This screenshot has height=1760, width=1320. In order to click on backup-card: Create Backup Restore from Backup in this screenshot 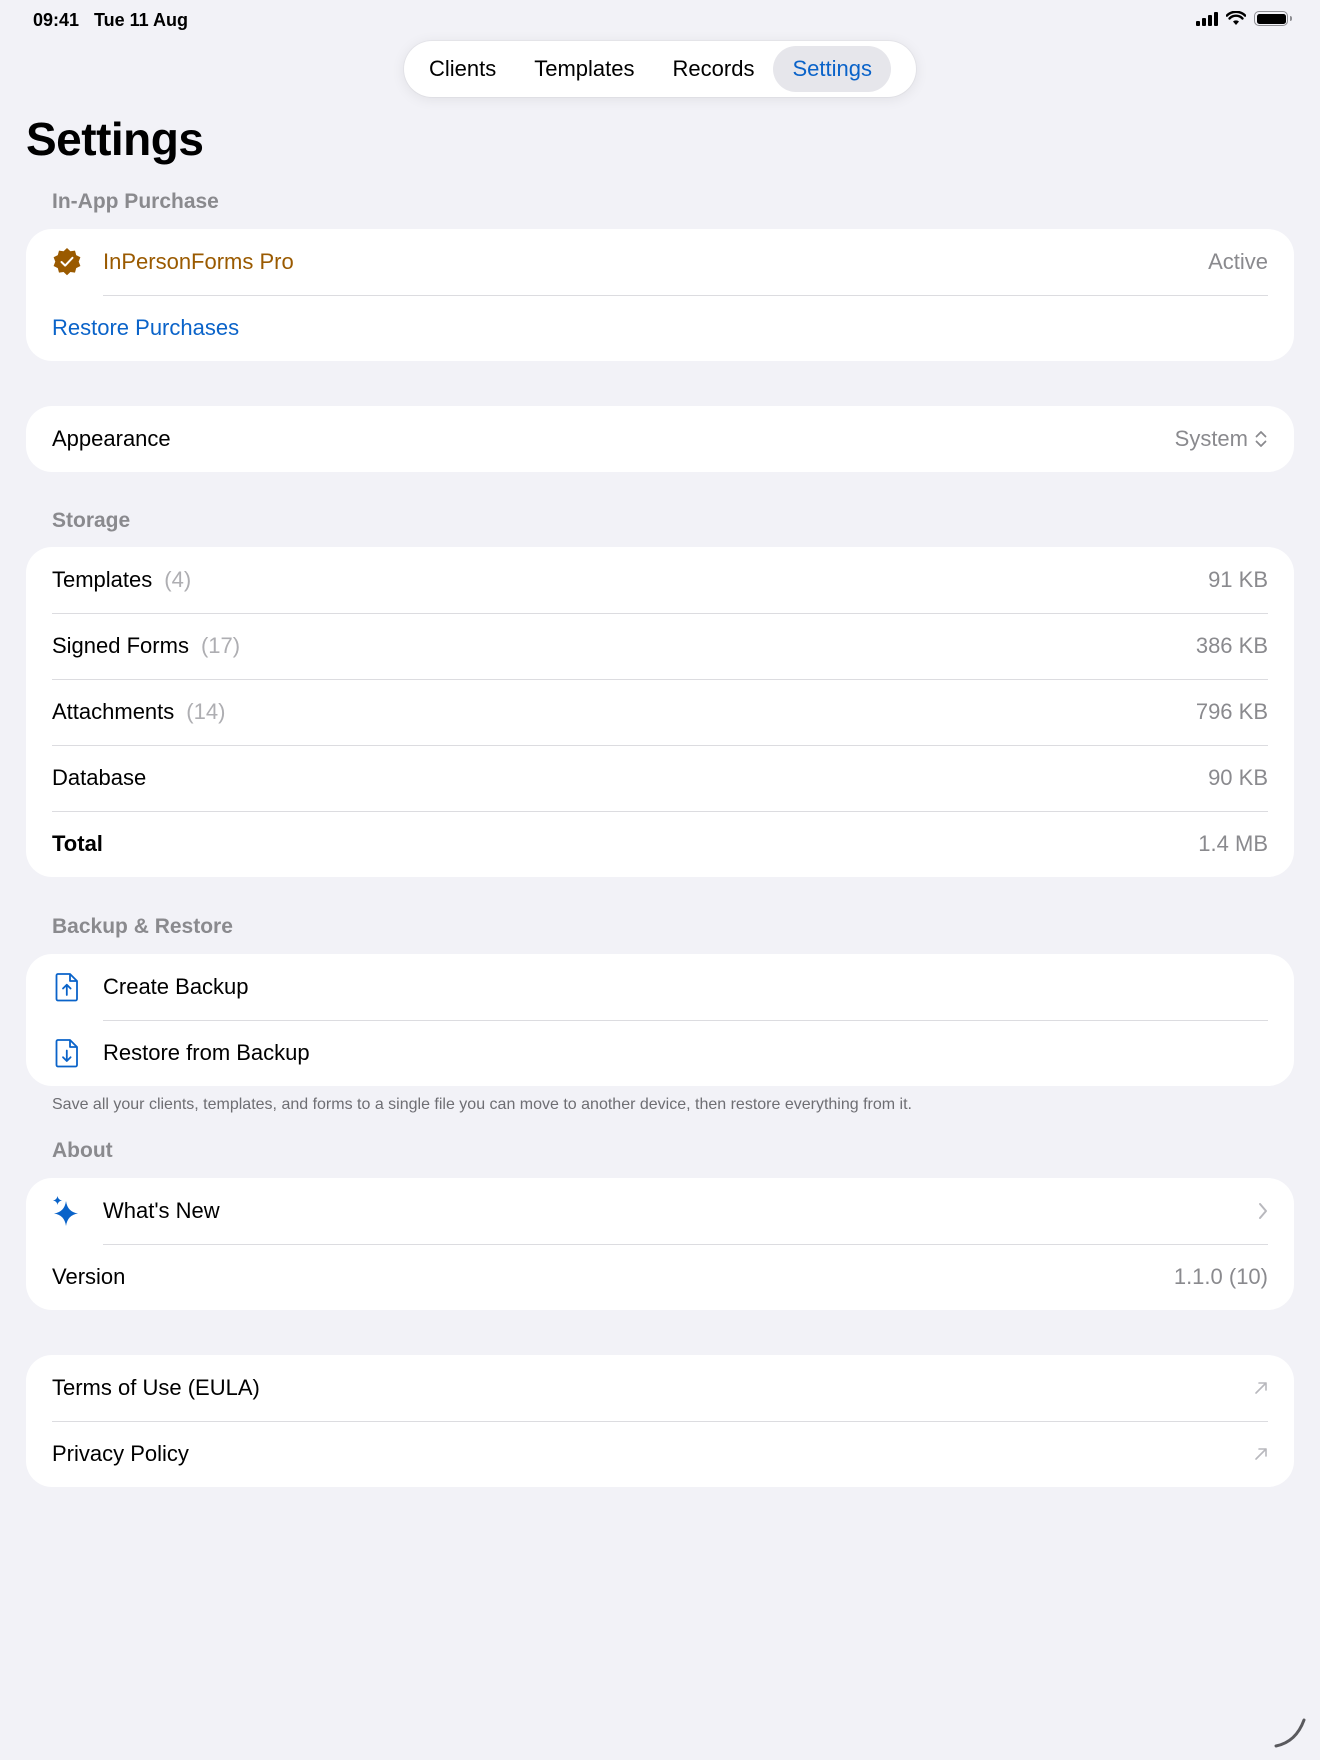, I will do `click(660, 1020)`.